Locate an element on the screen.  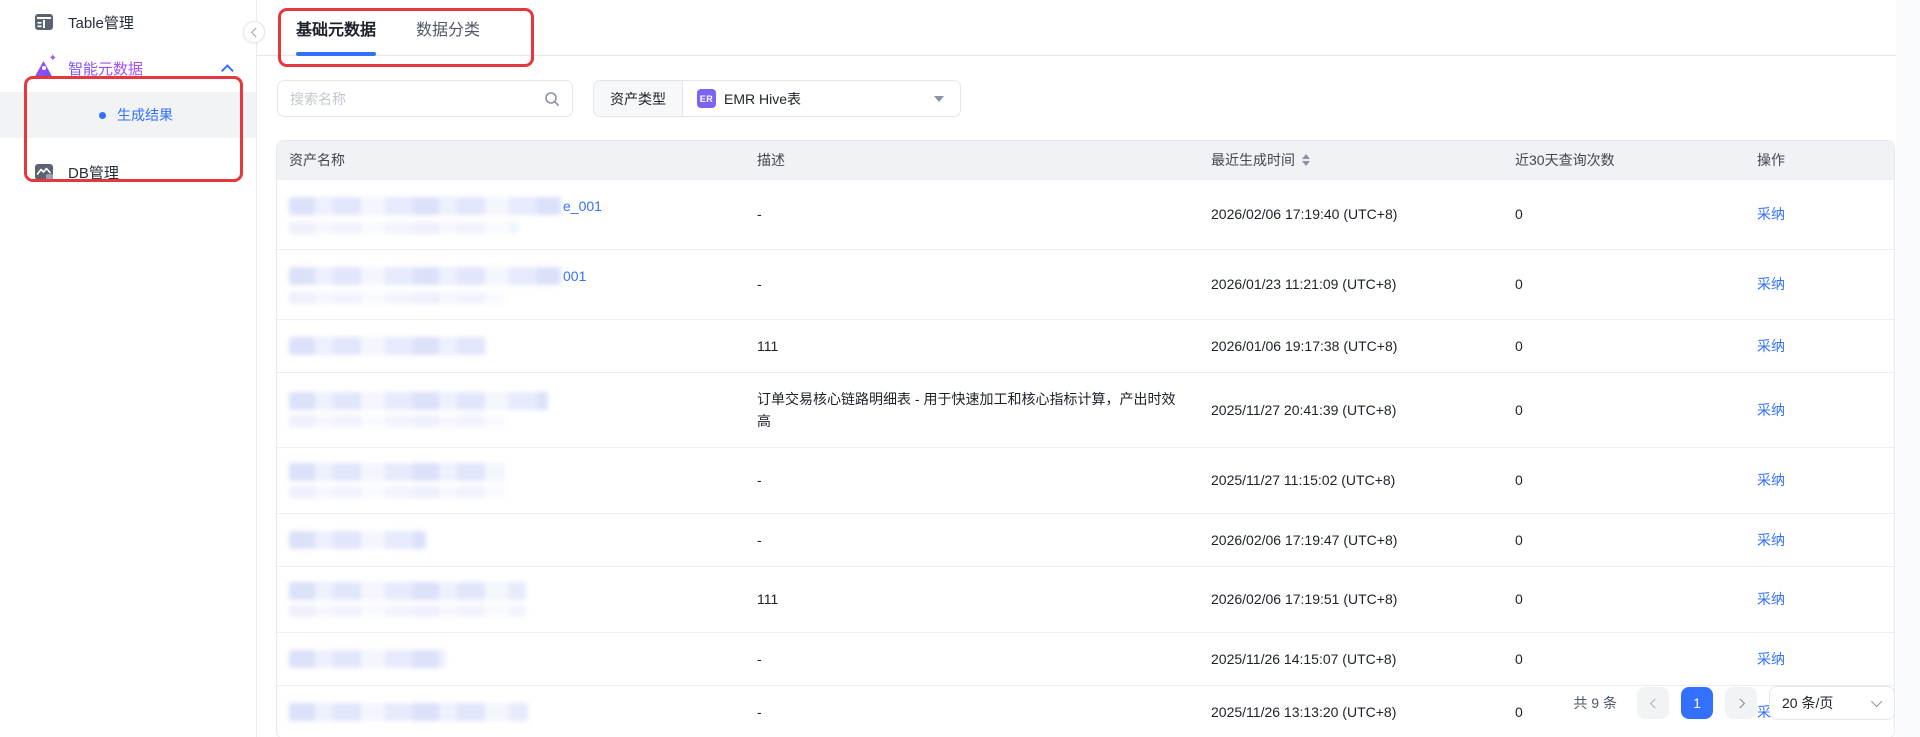
page-size-select: 20 条/页 is located at coordinates (1832, 703).